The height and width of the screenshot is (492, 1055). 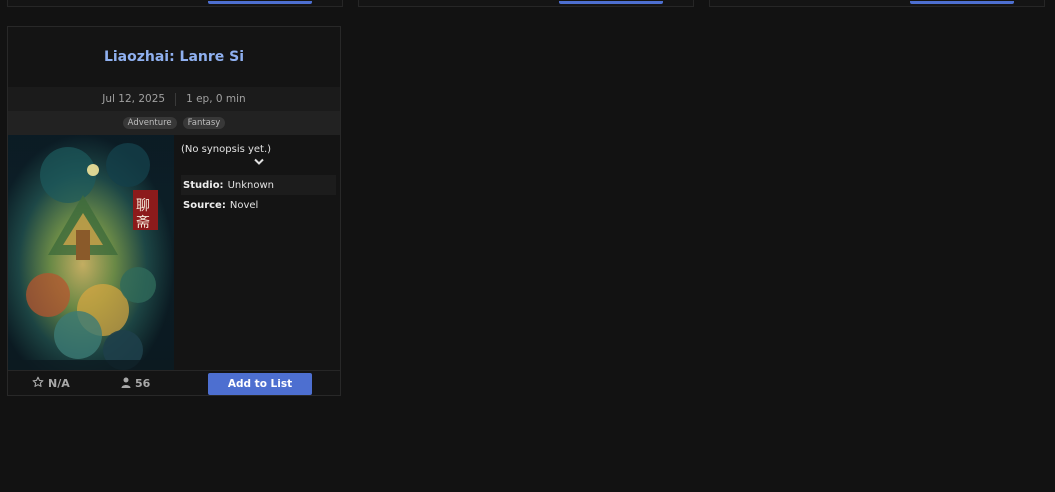 I want to click on score-value: N/A, so click(x=59, y=383).